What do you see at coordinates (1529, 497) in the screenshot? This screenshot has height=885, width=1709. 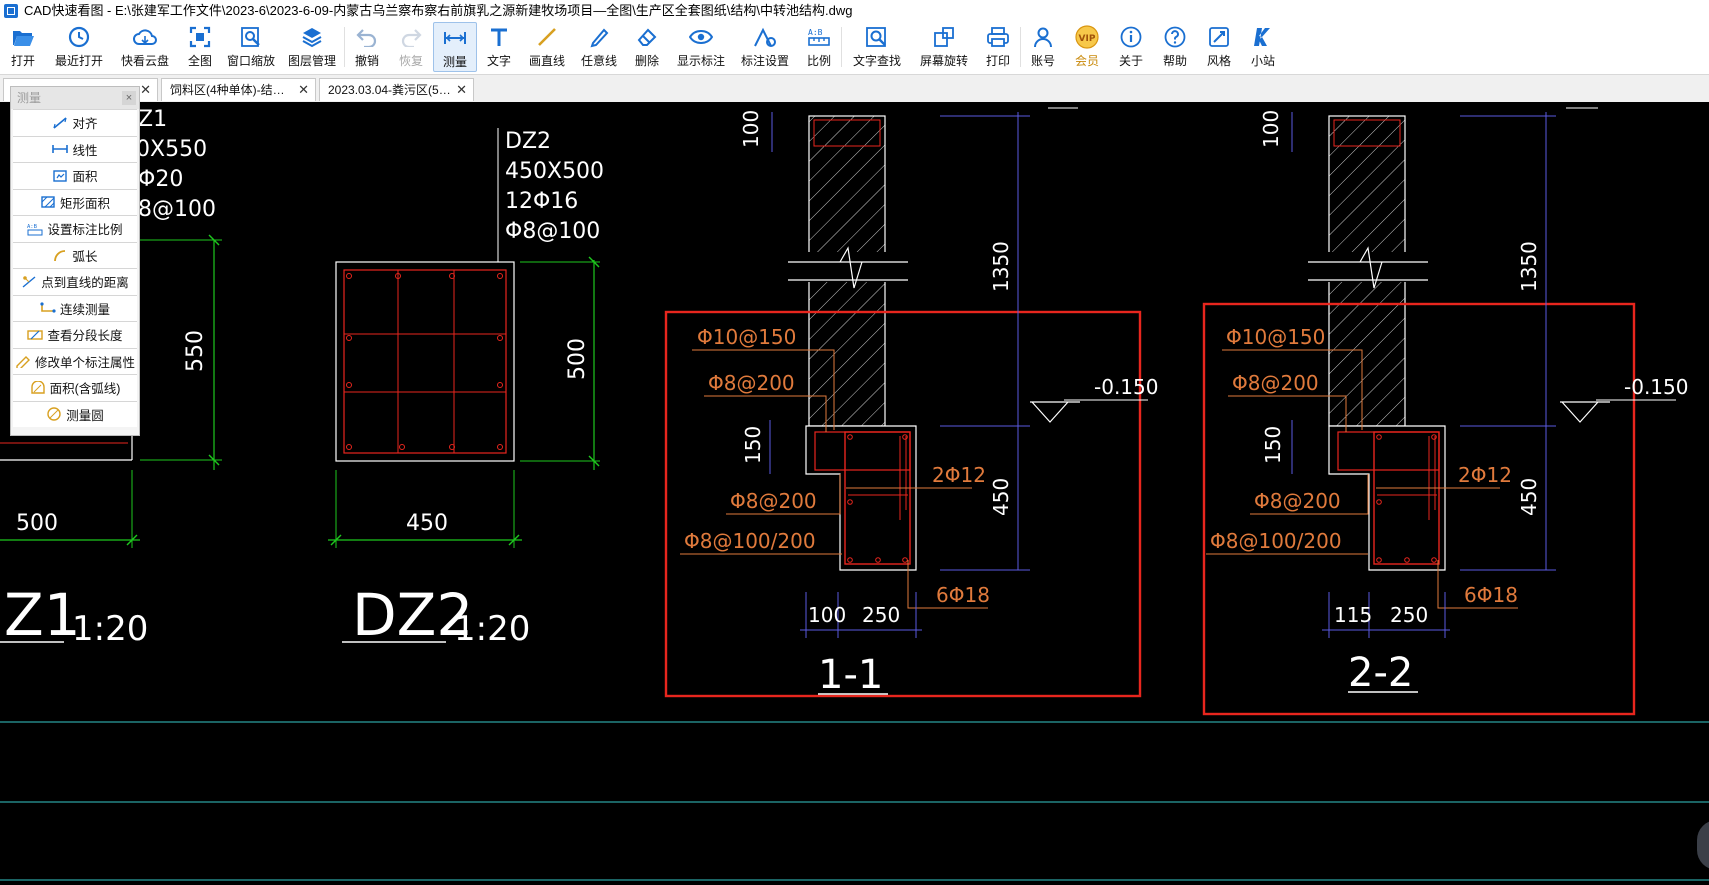 I see `section-2-dim-450: 450` at bounding box center [1529, 497].